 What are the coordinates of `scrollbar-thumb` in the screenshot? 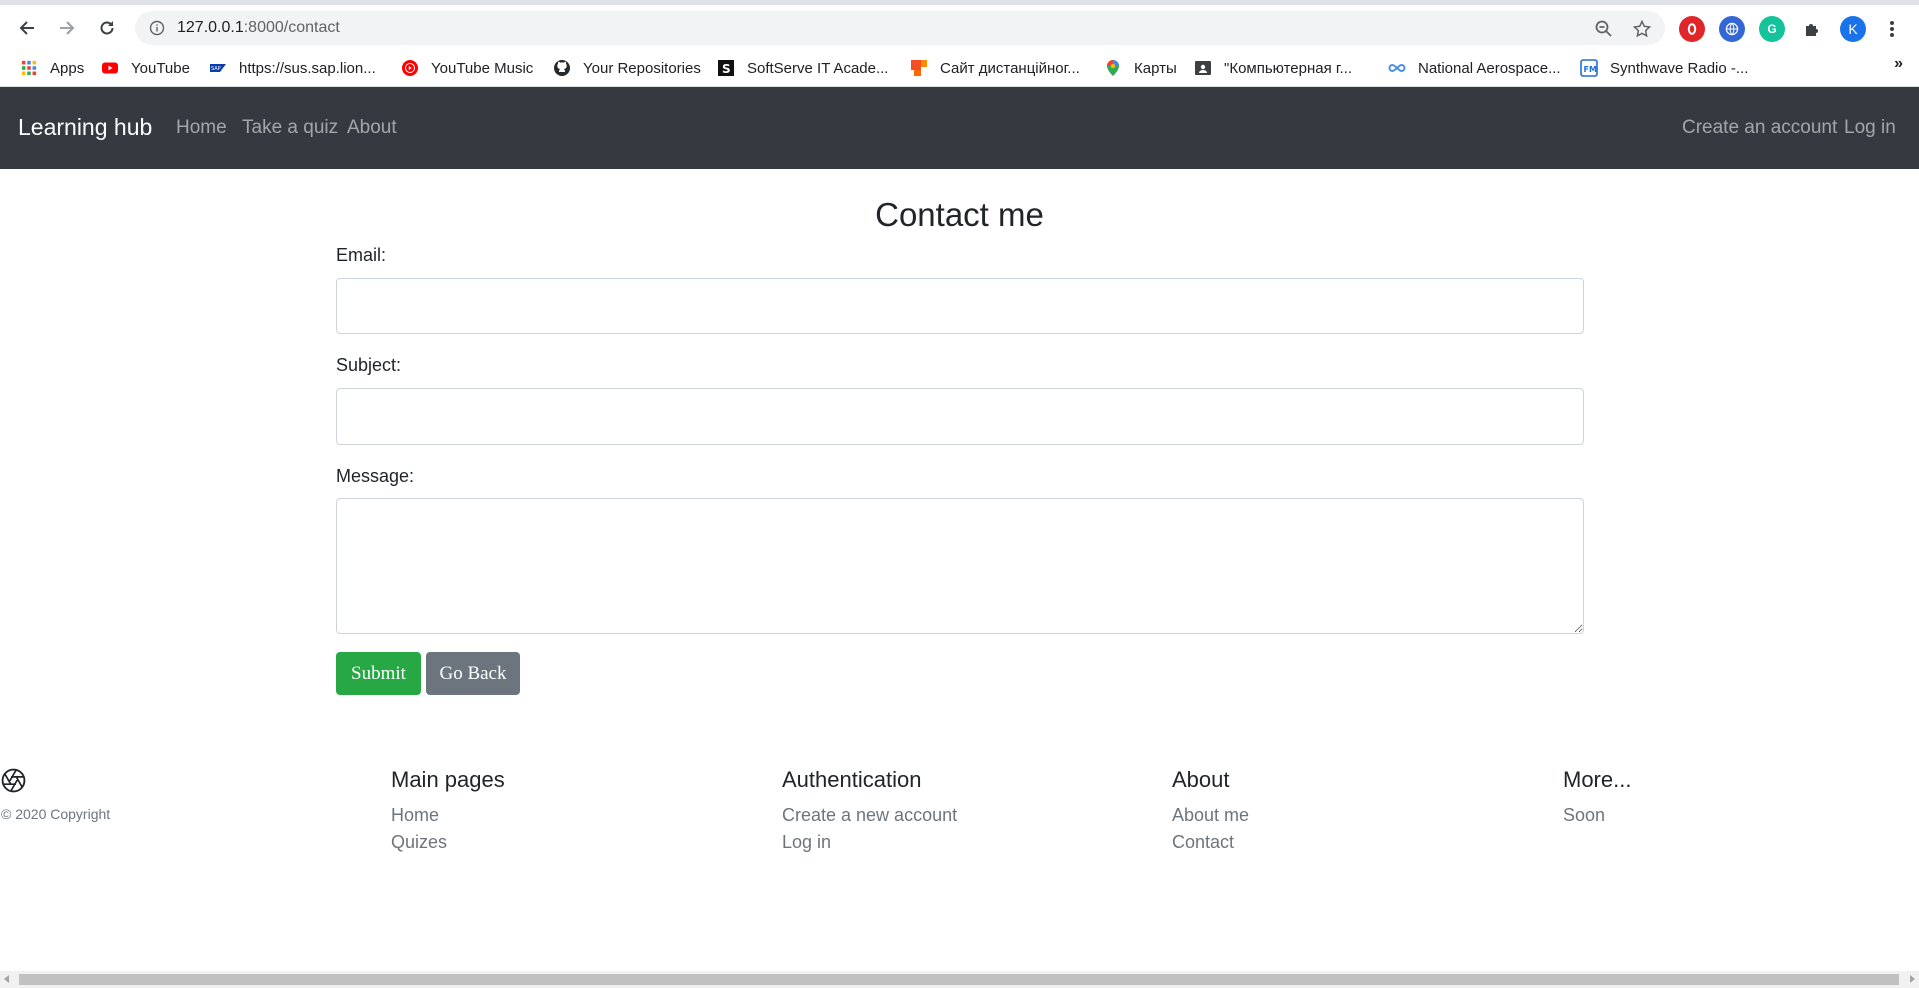 It's located at (959, 979).